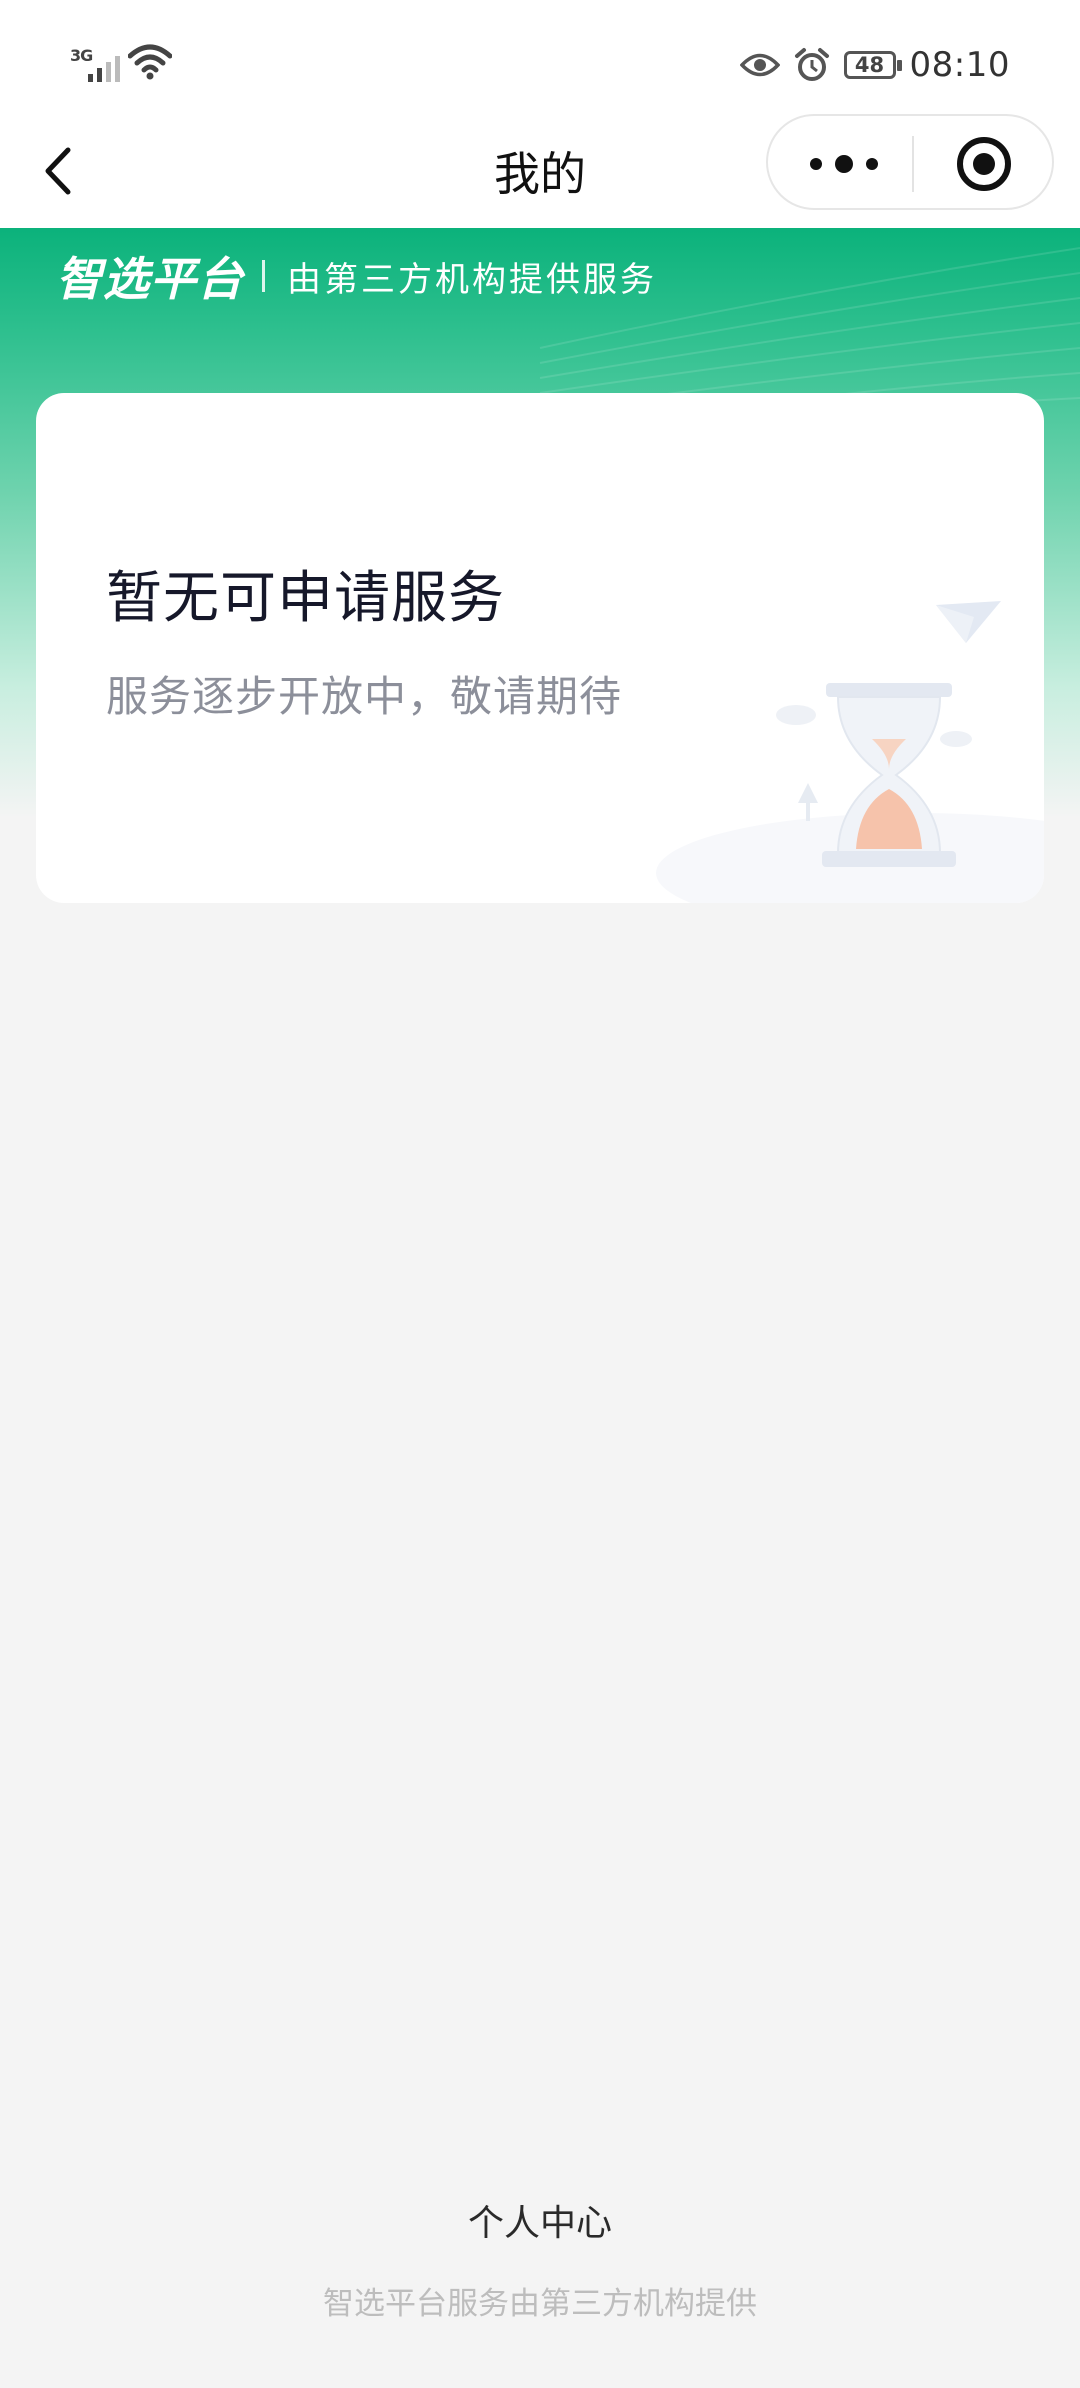 The image size is (1080, 2388). Describe the element at coordinates (540, 2220) in the screenshot. I see `footer-tab-label: 个人中心` at that location.